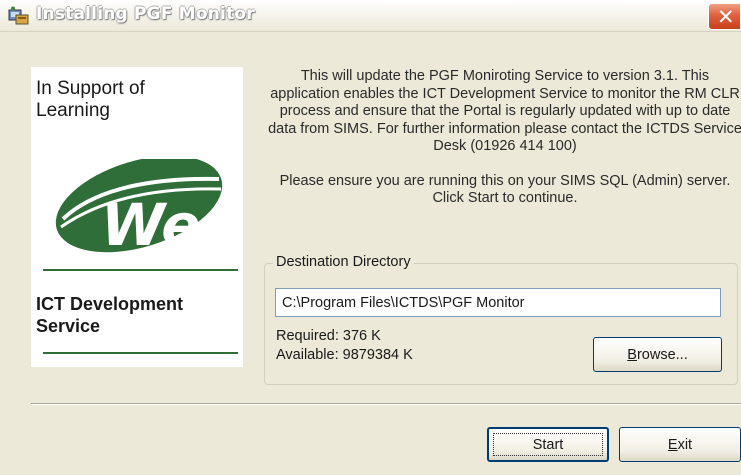 The width and height of the screenshot is (741, 475). Describe the element at coordinates (110, 315) in the screenshot. I see `logo-service-name: ICT Development Service` at that location.